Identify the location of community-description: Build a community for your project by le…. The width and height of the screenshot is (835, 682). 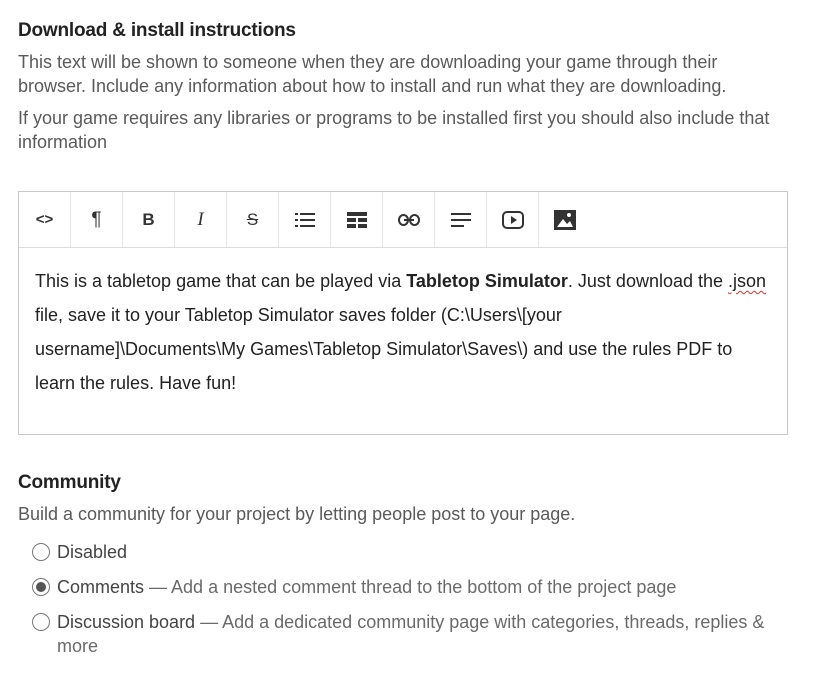
(297, 514).